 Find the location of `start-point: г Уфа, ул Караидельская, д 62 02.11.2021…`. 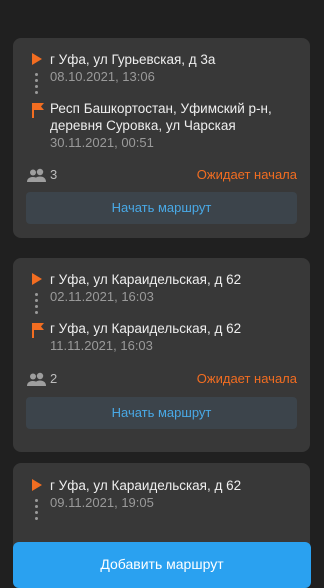

start-point: г Уфа, ул Караидельская, д 62 02.11.2021… is located at coordinates (175, 288).